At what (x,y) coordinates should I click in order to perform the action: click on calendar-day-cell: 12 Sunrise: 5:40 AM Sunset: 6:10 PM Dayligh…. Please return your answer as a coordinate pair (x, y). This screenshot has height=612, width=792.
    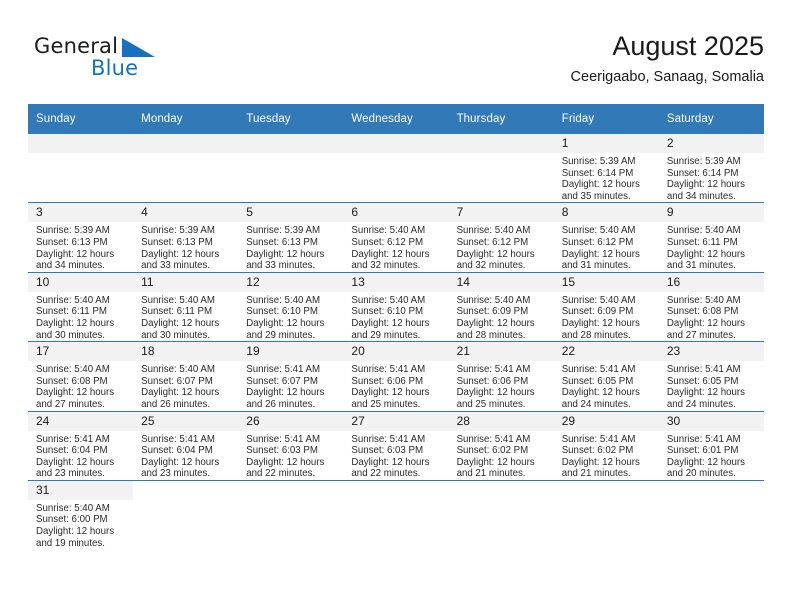
    Looking at the image, I should click on (291, 306).